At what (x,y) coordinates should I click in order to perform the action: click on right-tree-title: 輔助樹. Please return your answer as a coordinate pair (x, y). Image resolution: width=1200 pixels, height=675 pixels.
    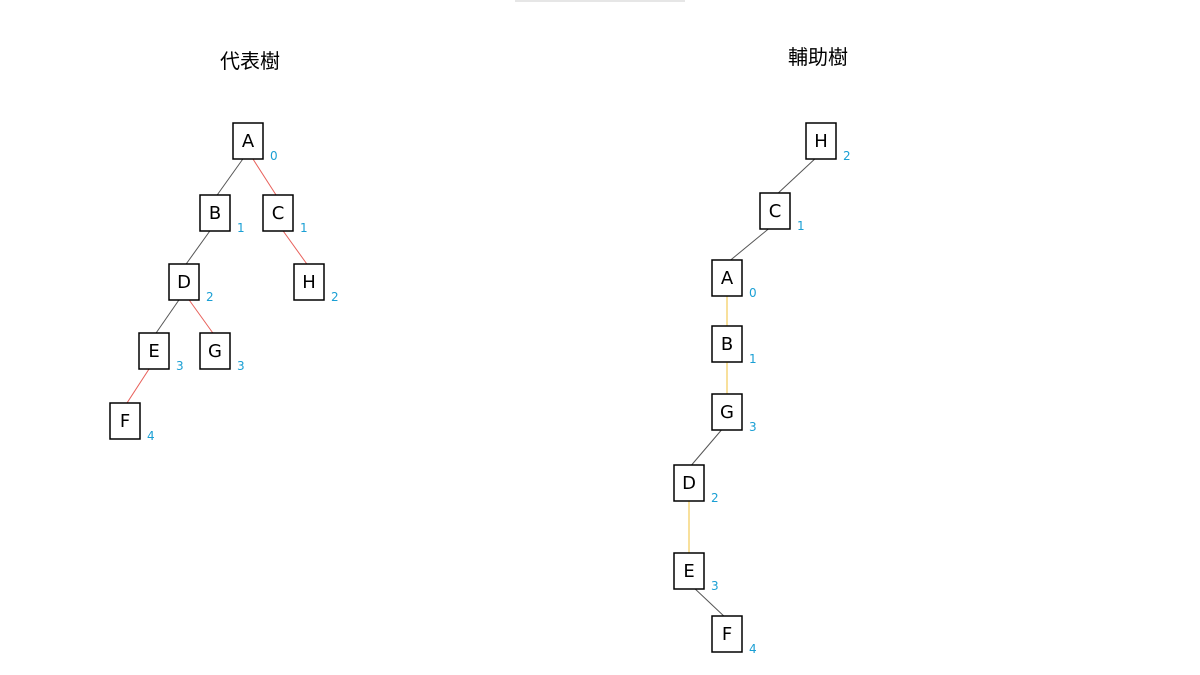
    Looking at the image, I should click on (818, 57).